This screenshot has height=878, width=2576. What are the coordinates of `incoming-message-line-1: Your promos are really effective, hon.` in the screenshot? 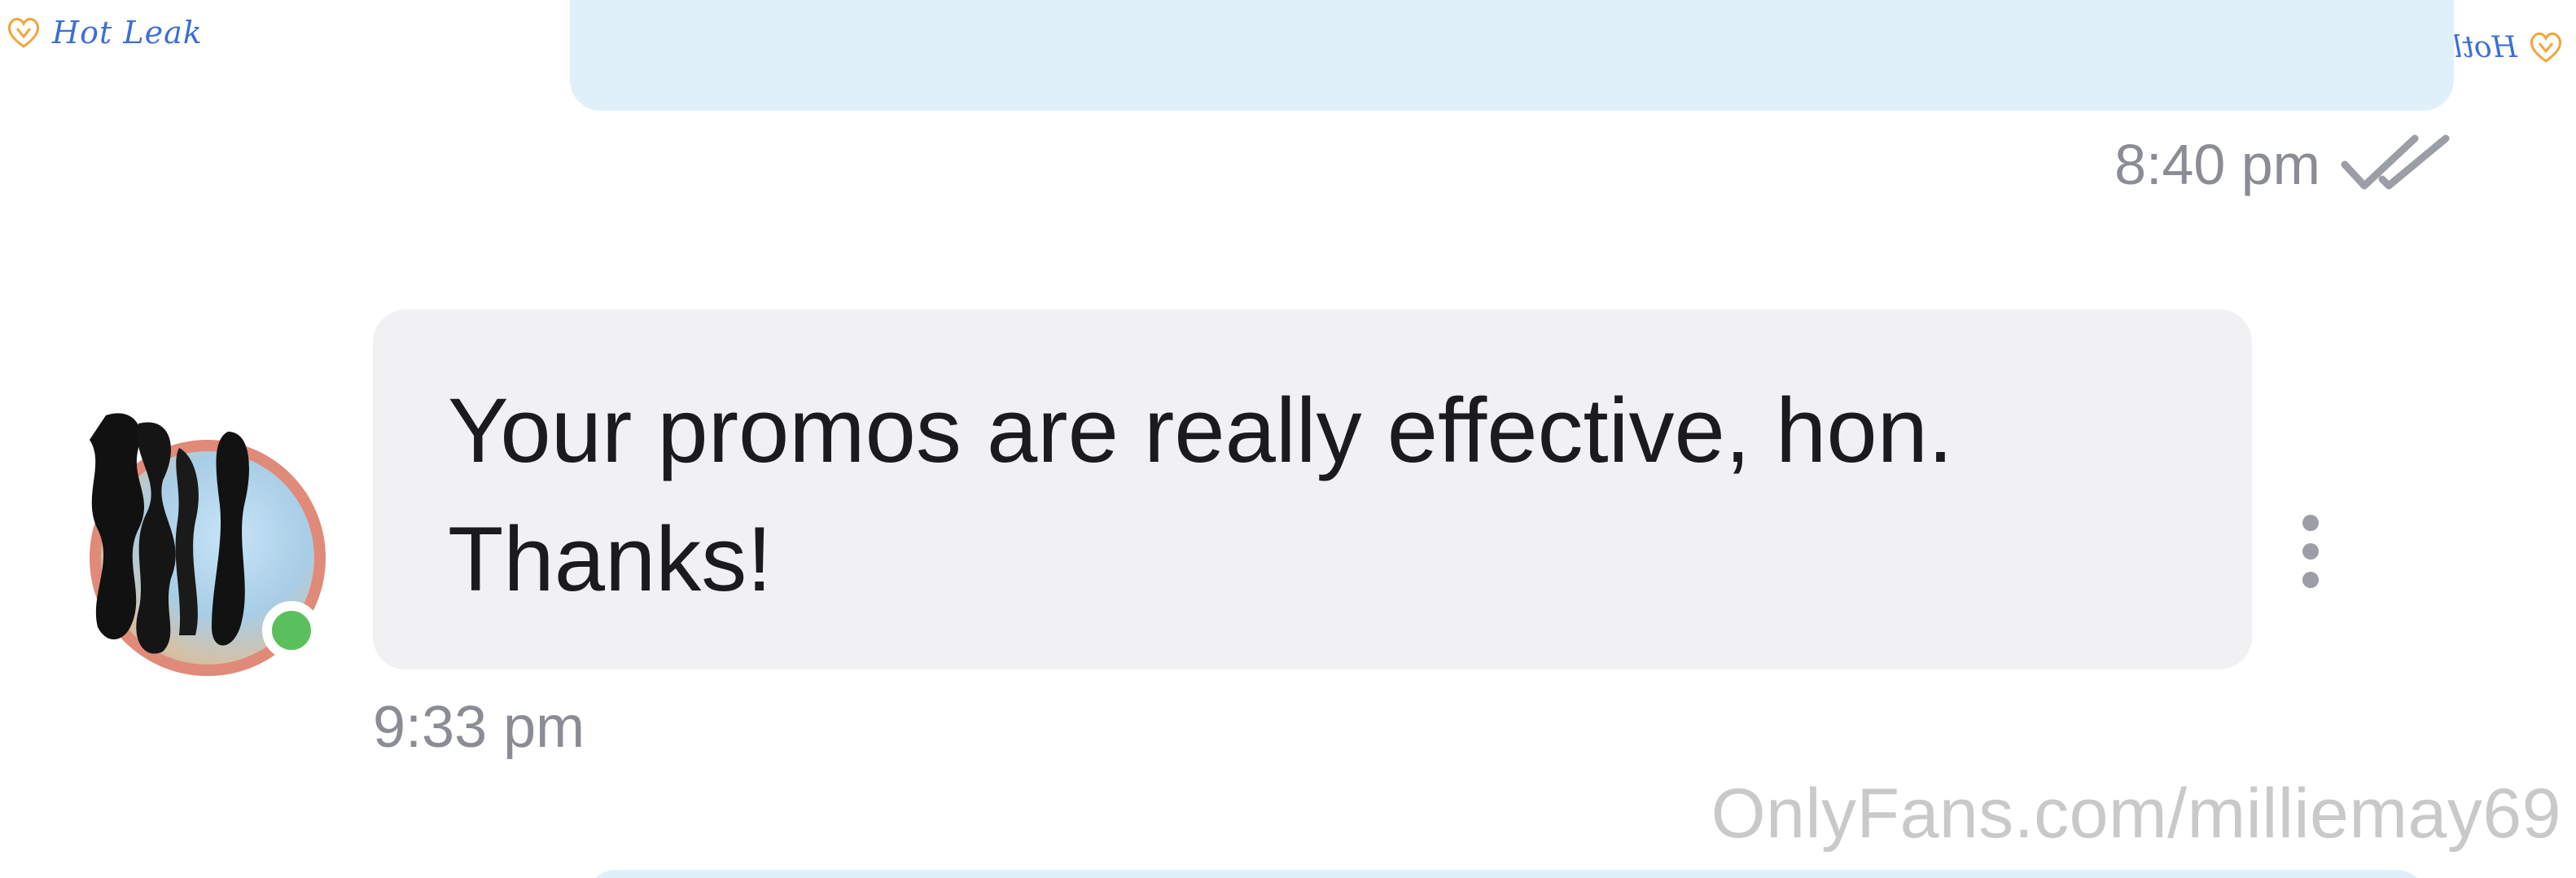 It's located at (1201, 430).